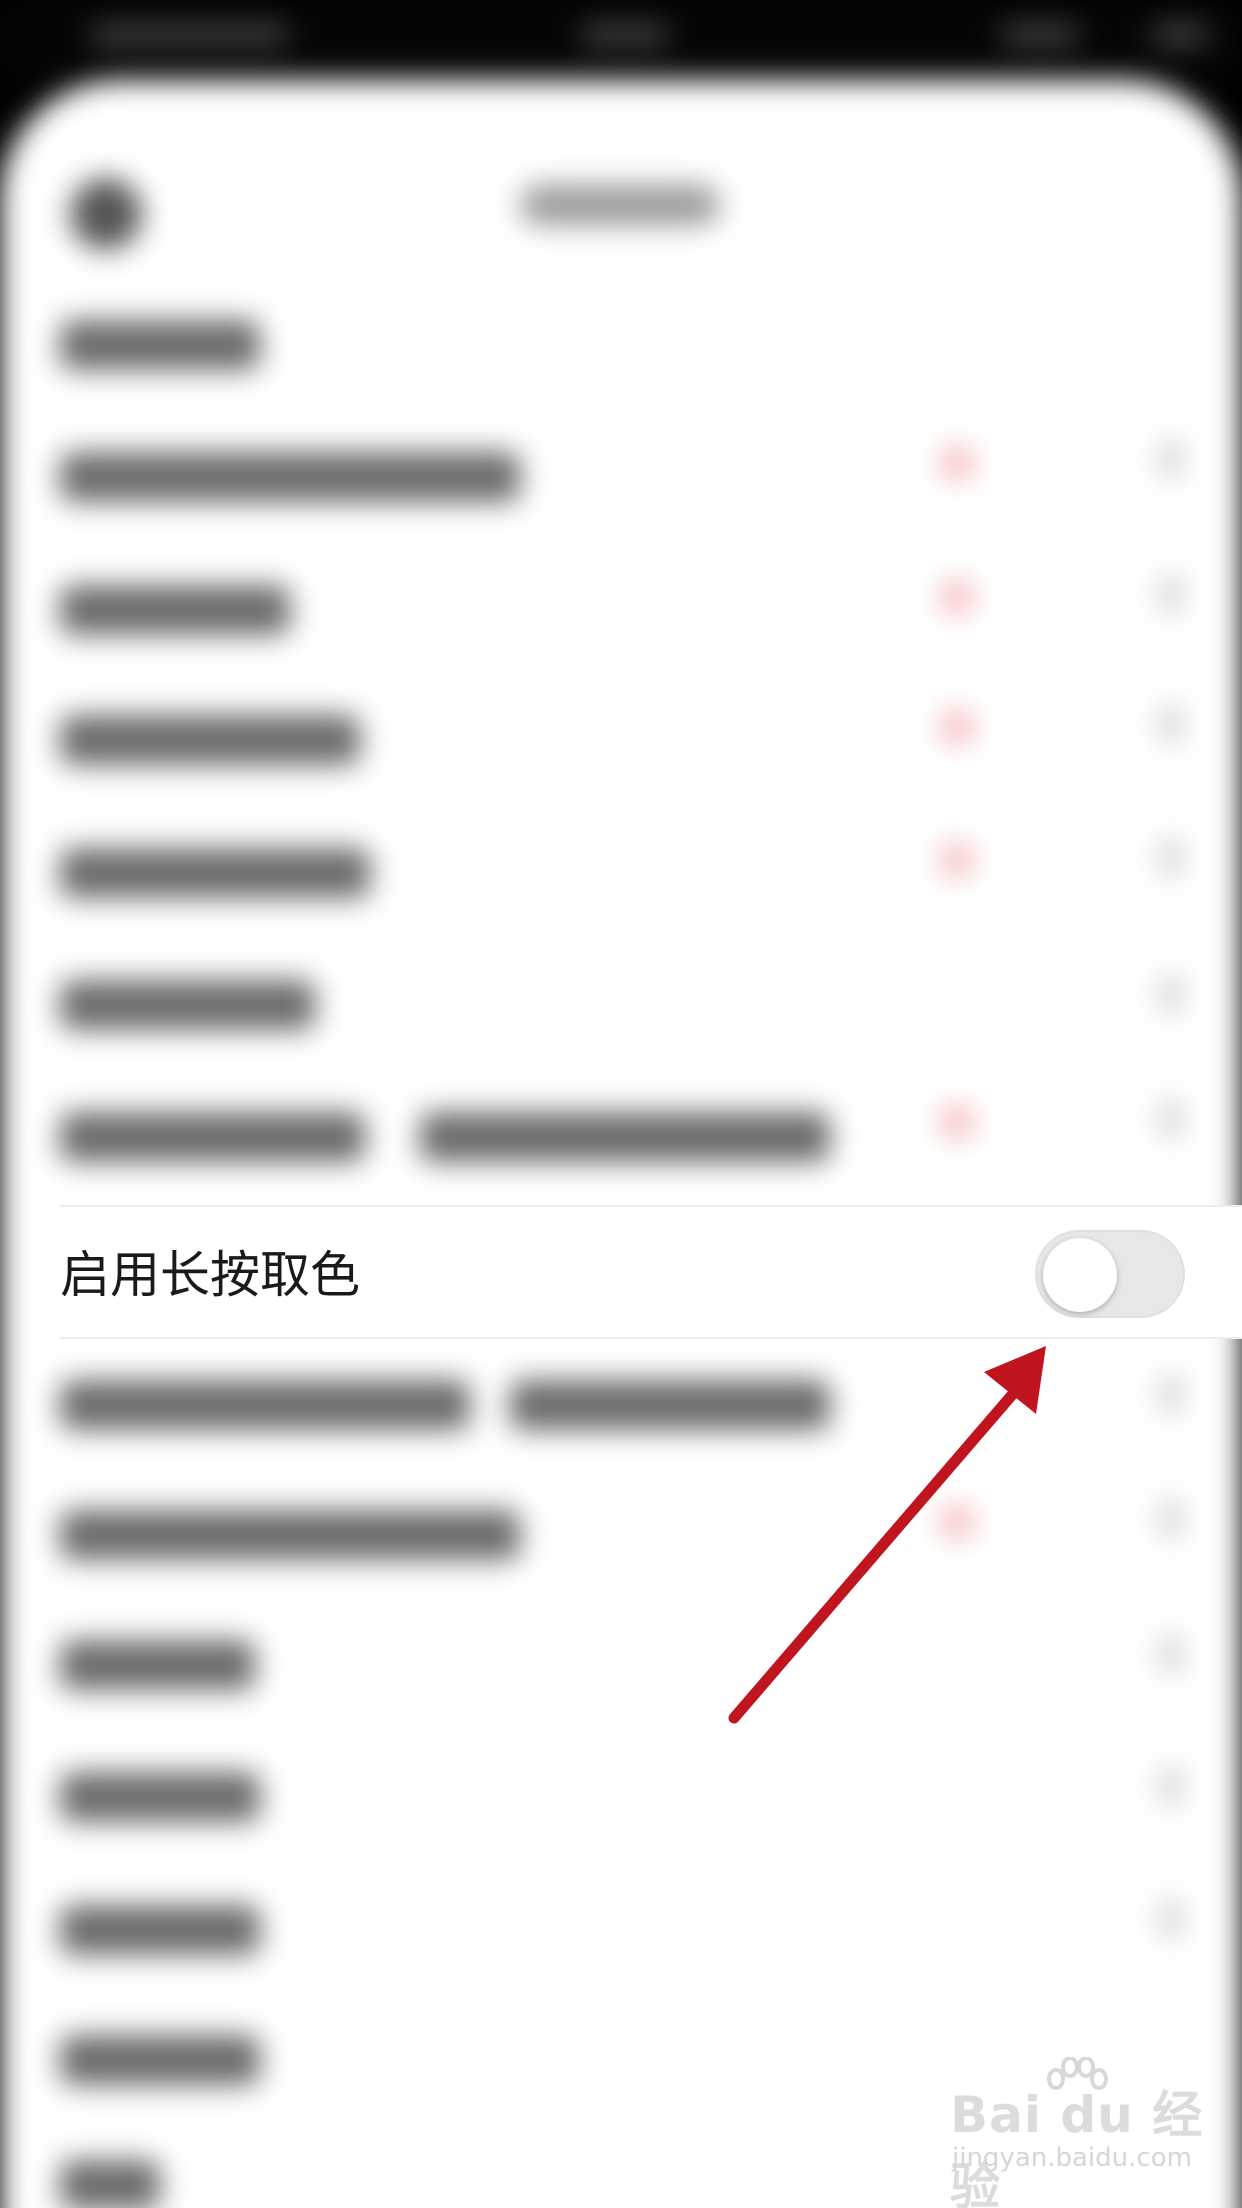 The width and height of the screenshot is (1242, 2208). What do you see at coordinates (621, 40) in the screenshot?
I see `status-bar` at bounding box center [621, 40].